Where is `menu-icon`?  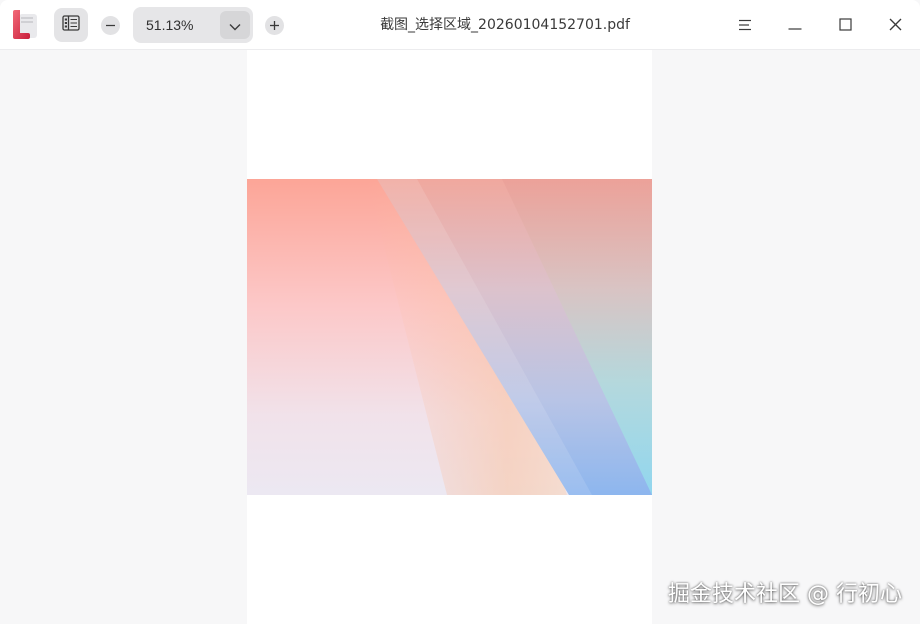
menu-icon is located at coordinates (745, 25).